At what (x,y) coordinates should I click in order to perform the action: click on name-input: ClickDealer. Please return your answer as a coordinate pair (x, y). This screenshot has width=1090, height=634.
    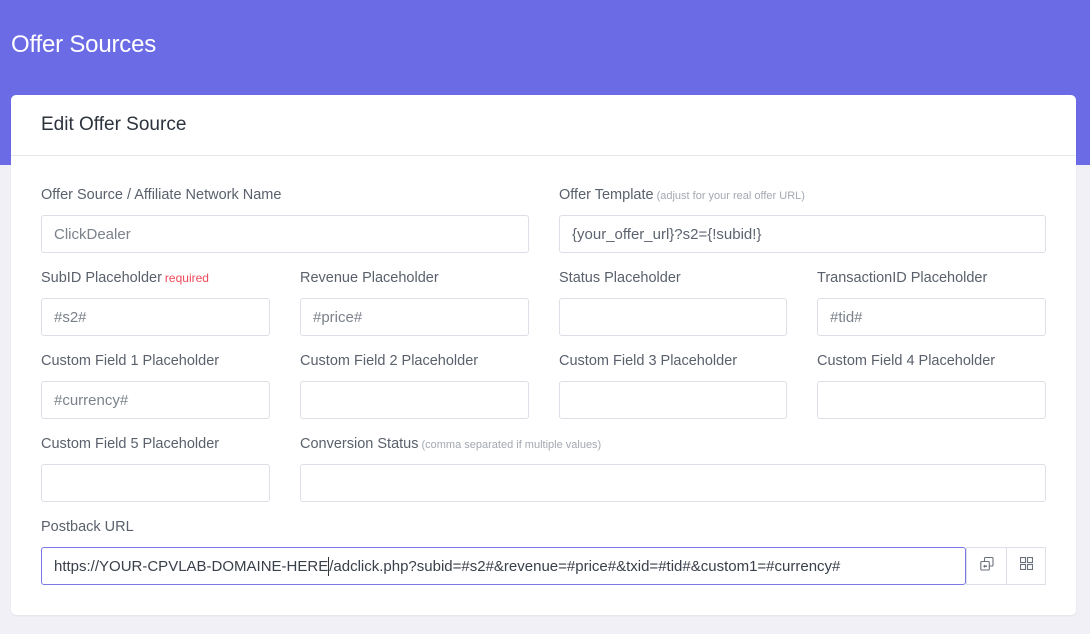
    Looking at the image, I should click on (285, 234).